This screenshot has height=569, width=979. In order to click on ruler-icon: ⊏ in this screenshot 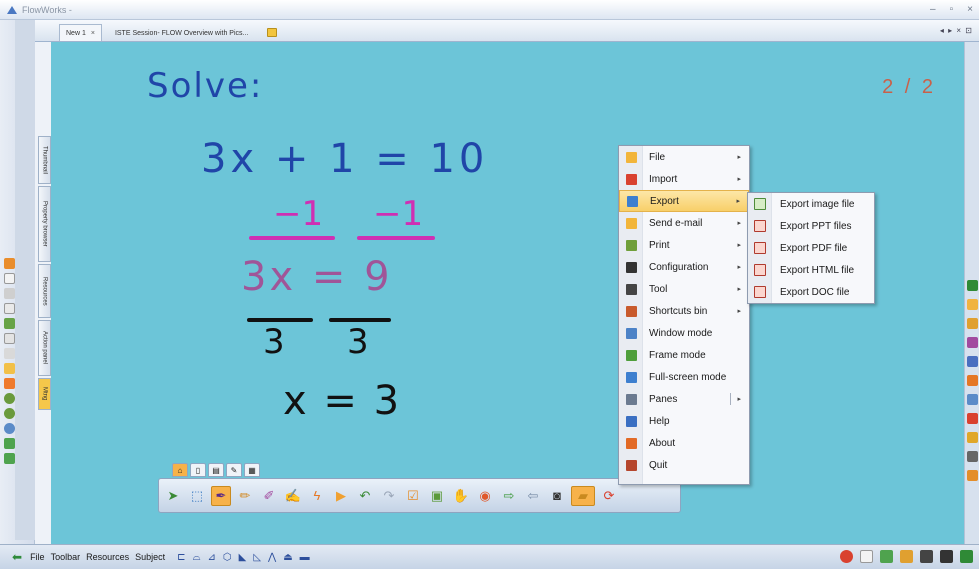, I will do `click(181, 557)`.